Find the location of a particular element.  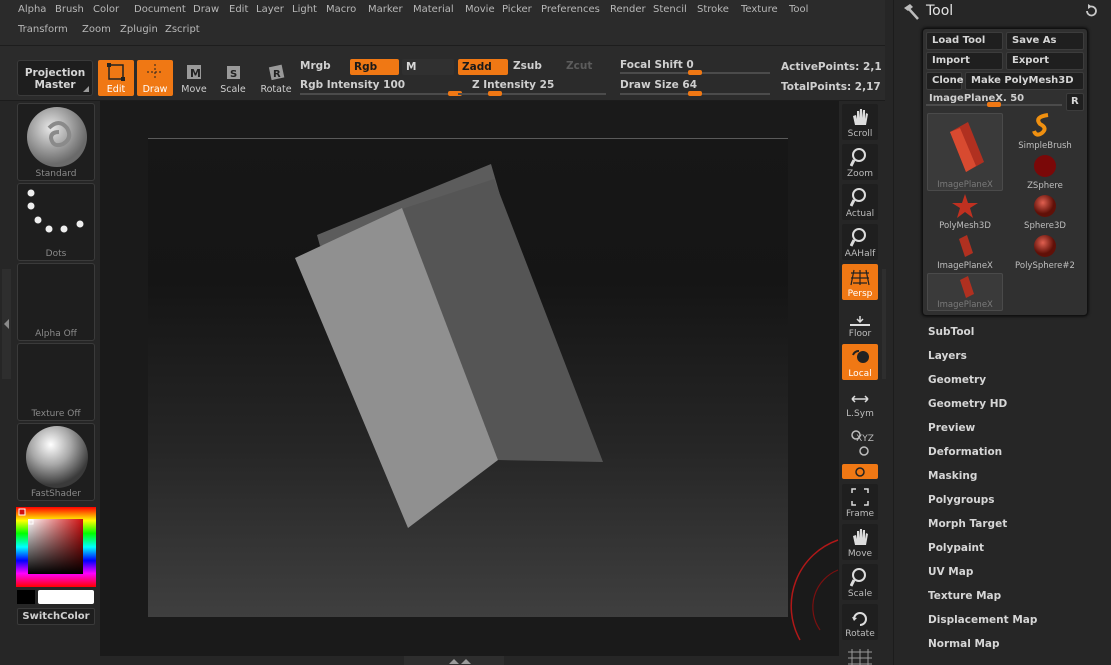

secondary-color-swatch is located at coordinates (26, 597).